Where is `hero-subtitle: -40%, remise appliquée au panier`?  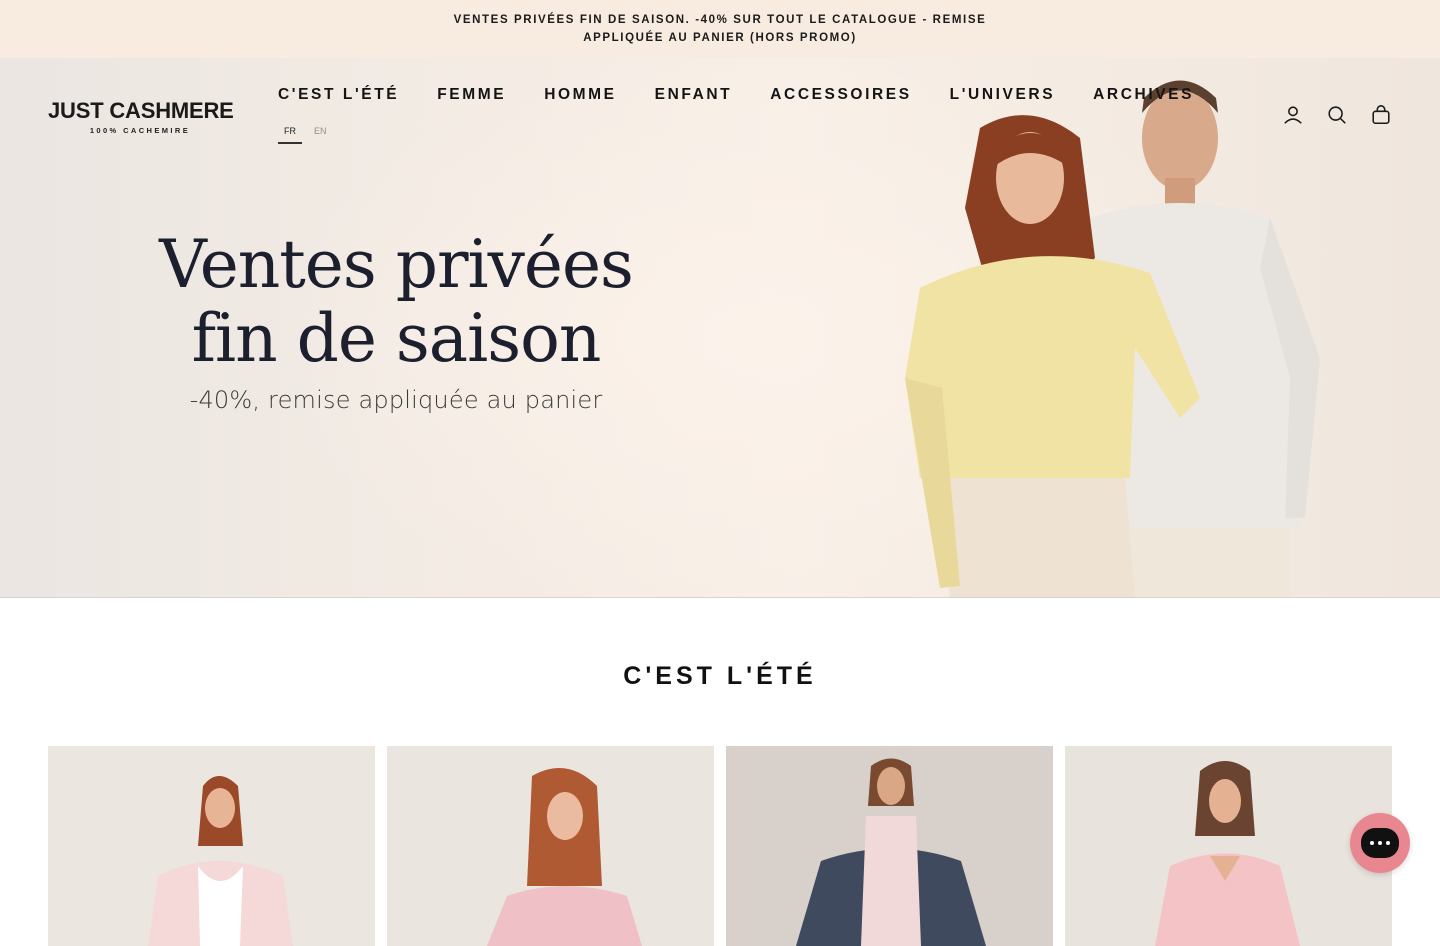
hero-subtitle: -40%, remise appliquée au panier is located at coordinates (396, 400).